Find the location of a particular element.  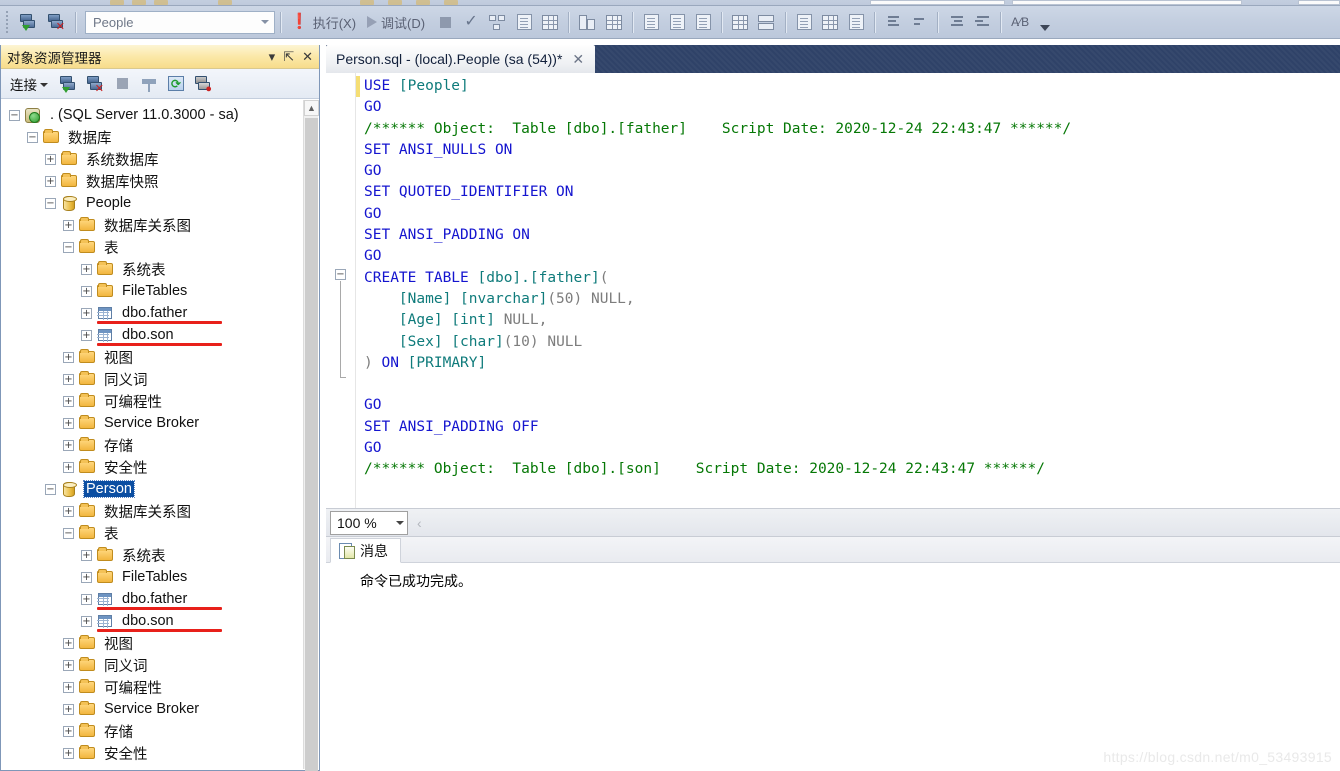

uncomment-lines-button is located at coordinates (919, 22).